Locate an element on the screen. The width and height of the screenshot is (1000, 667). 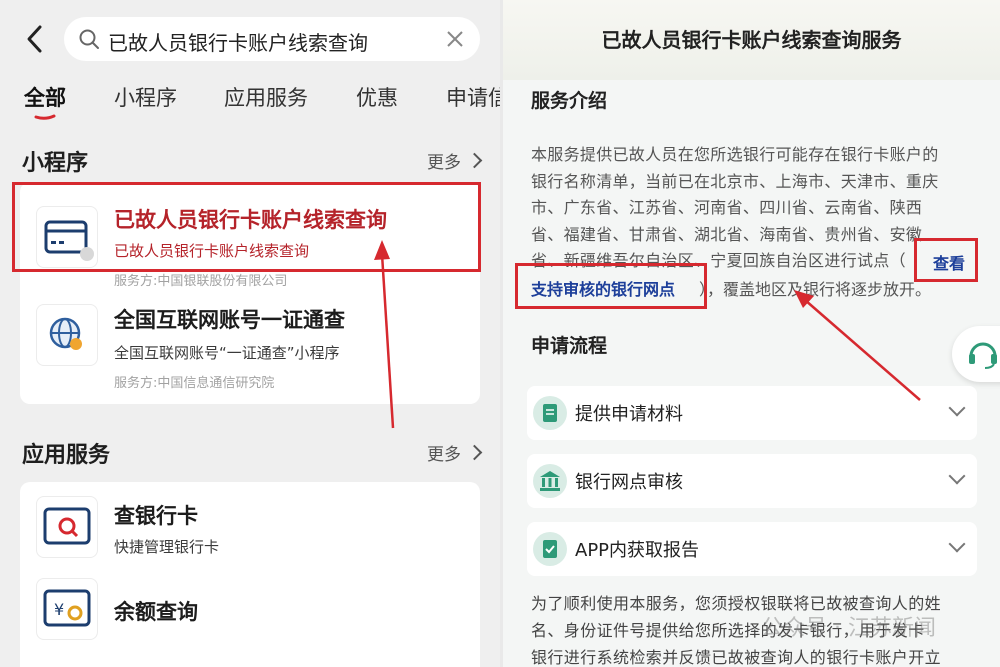
step-bank-review: 银行网点审核 is located at coordinates (752, 481).